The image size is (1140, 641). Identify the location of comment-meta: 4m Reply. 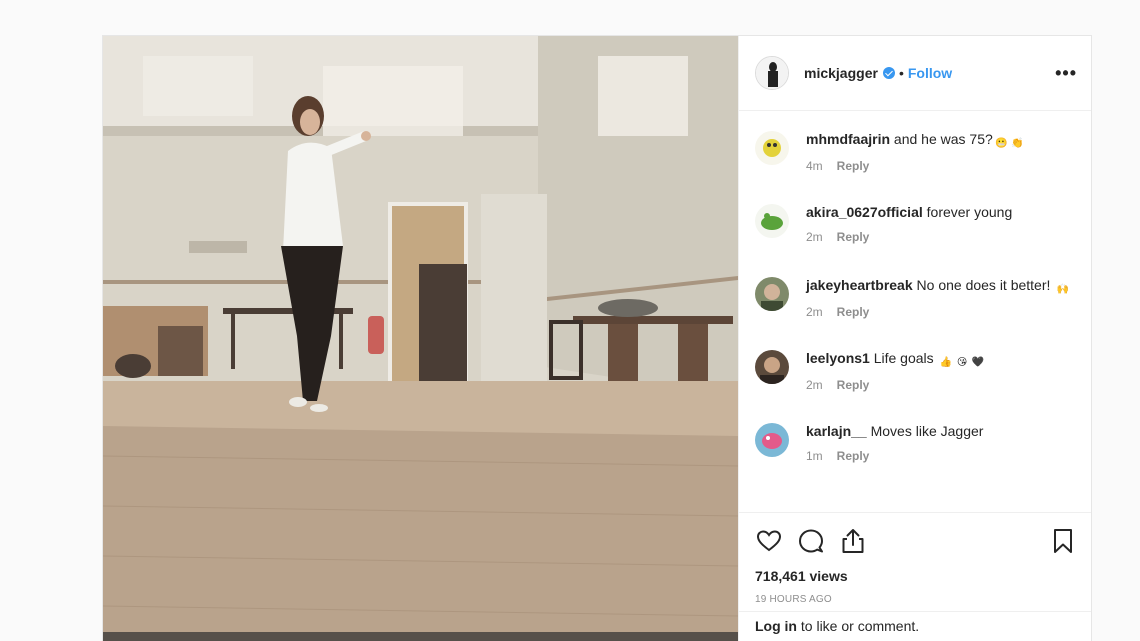
(941, 166).